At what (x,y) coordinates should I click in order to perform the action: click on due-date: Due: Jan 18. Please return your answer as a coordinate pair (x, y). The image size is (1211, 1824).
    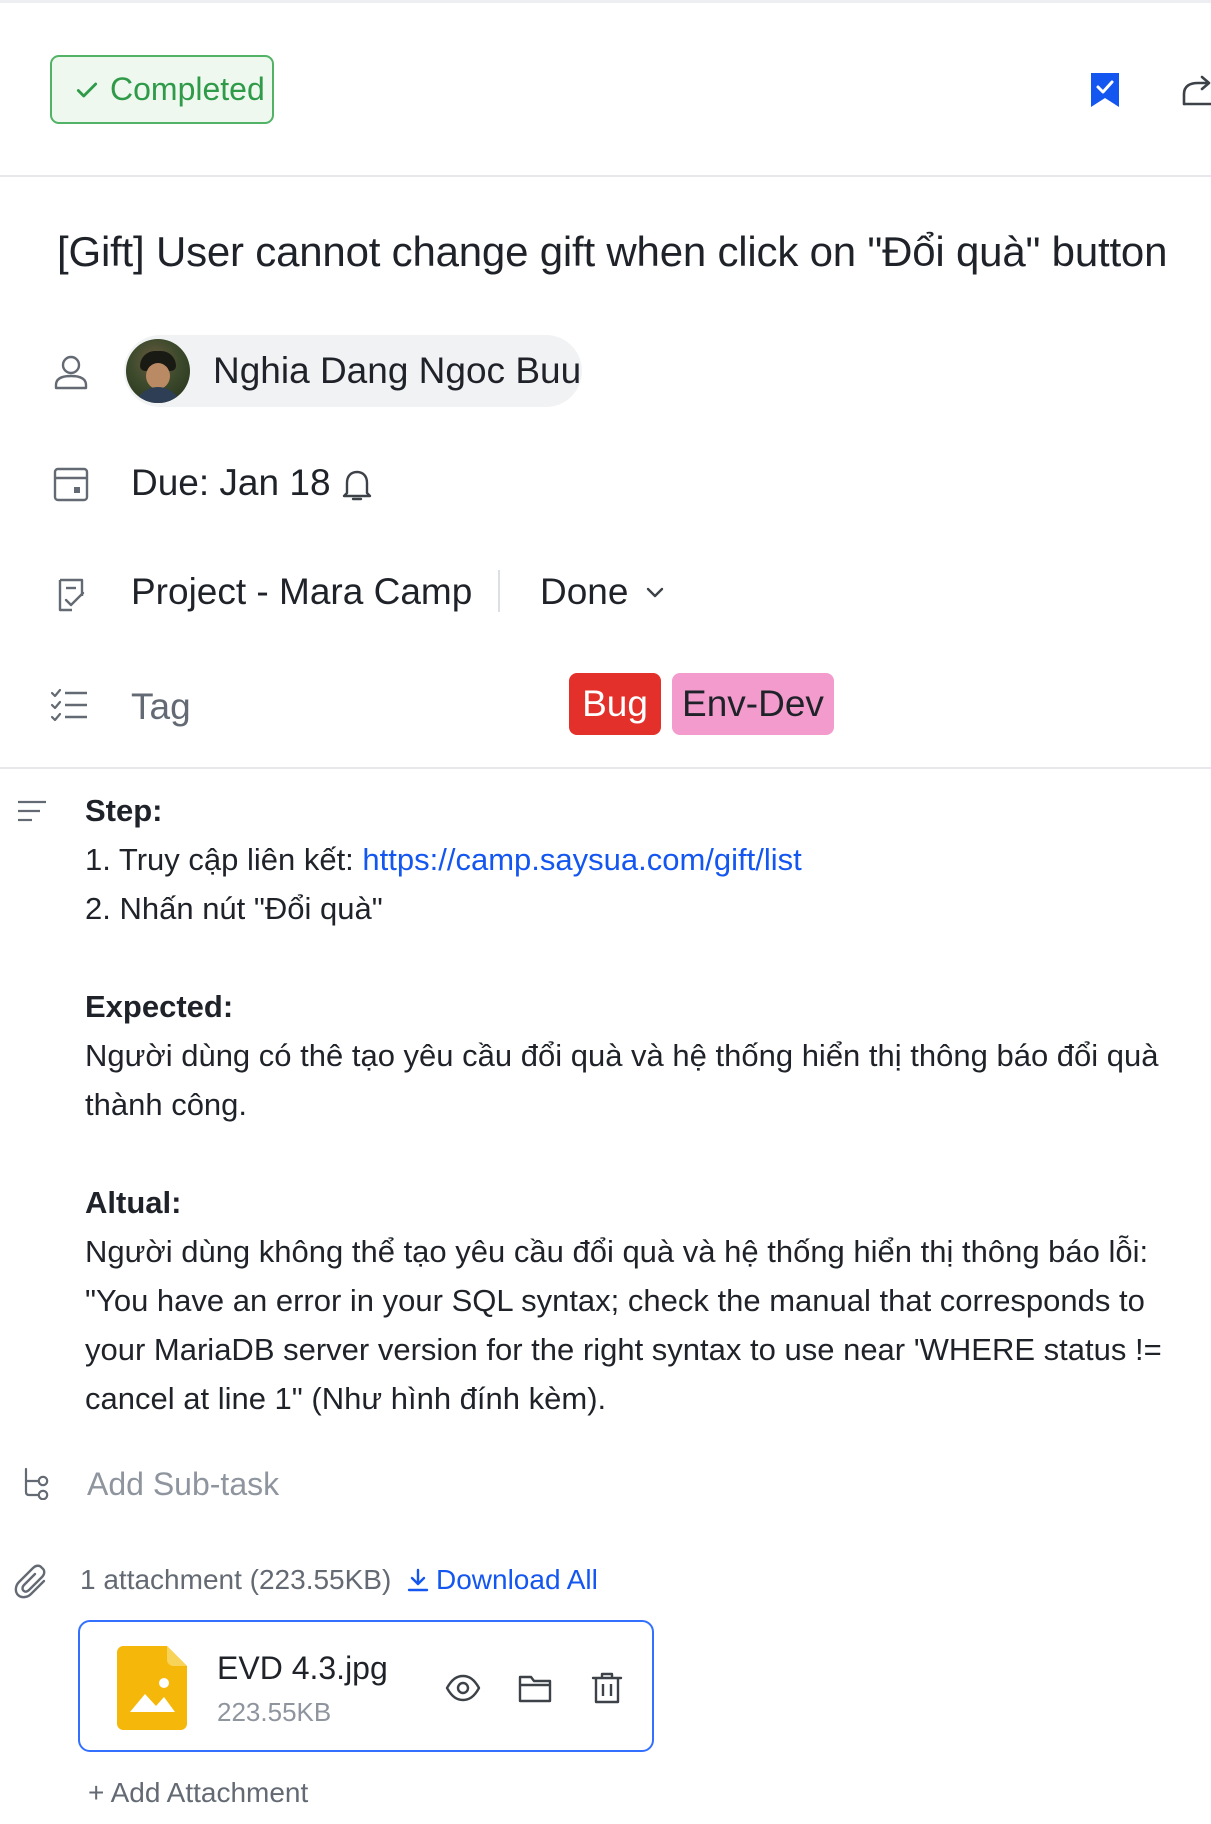
    Looking at the image, I should click on (231, 483).